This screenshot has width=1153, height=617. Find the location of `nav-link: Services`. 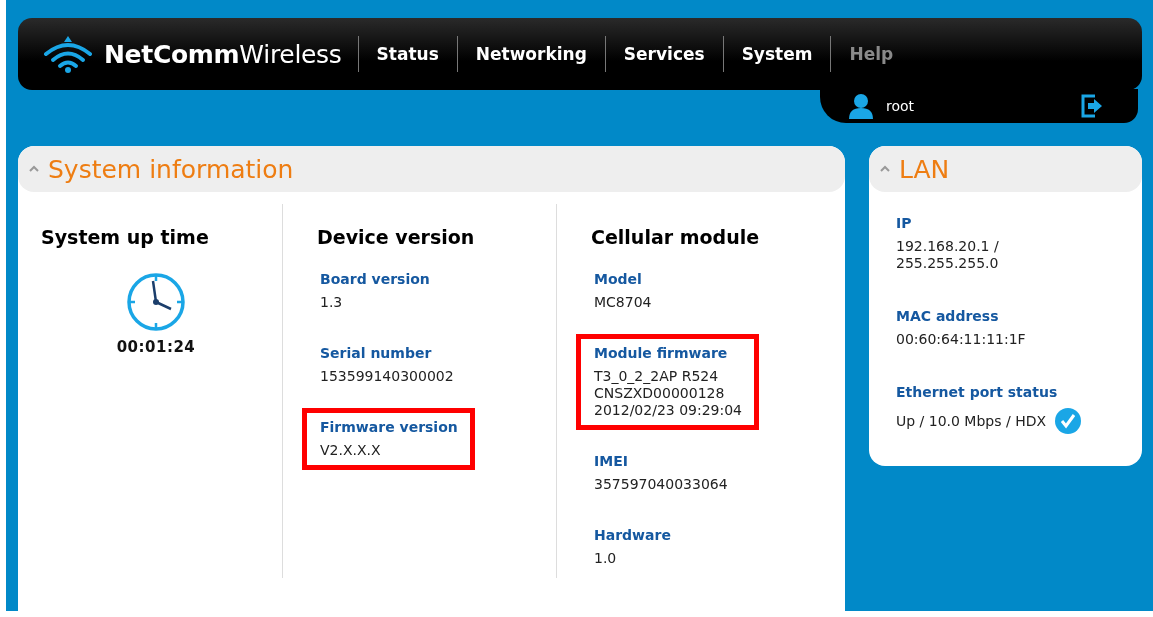

nav-link: Services is located at coordinates (663, 54).